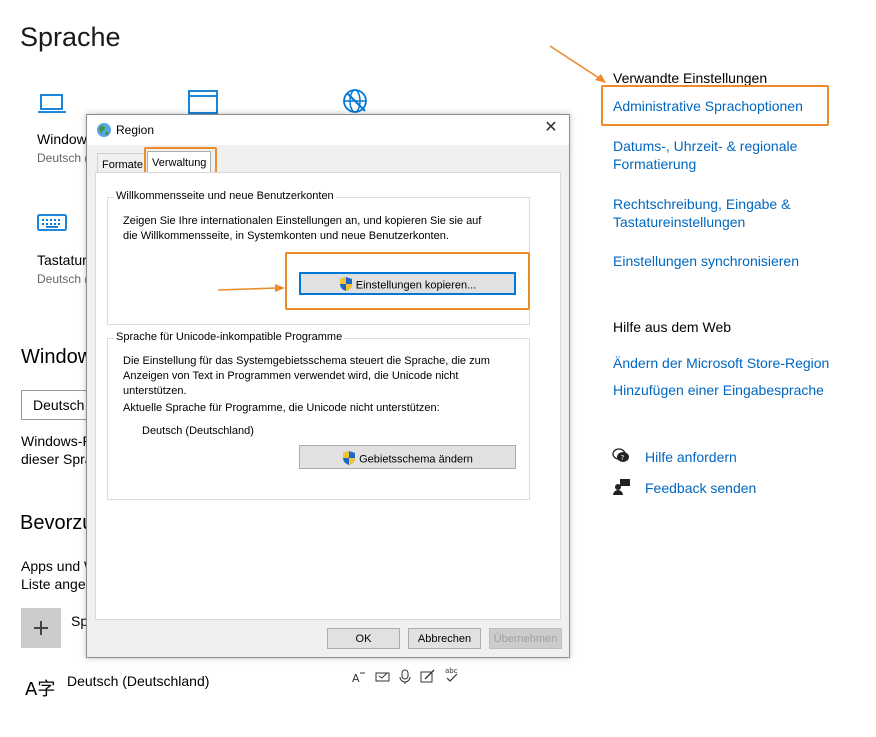 The height and width of the screenshot is (737, 876). Describe the element at coordinates (70, 37) in the screenshot. I see `page-title: Sprache` at that location.